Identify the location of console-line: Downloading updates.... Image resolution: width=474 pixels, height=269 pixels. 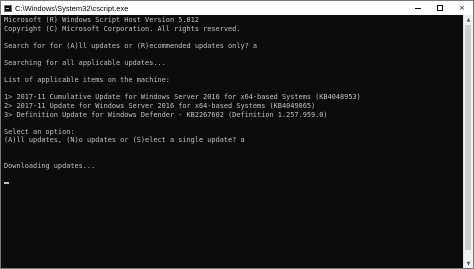
(50, 166).